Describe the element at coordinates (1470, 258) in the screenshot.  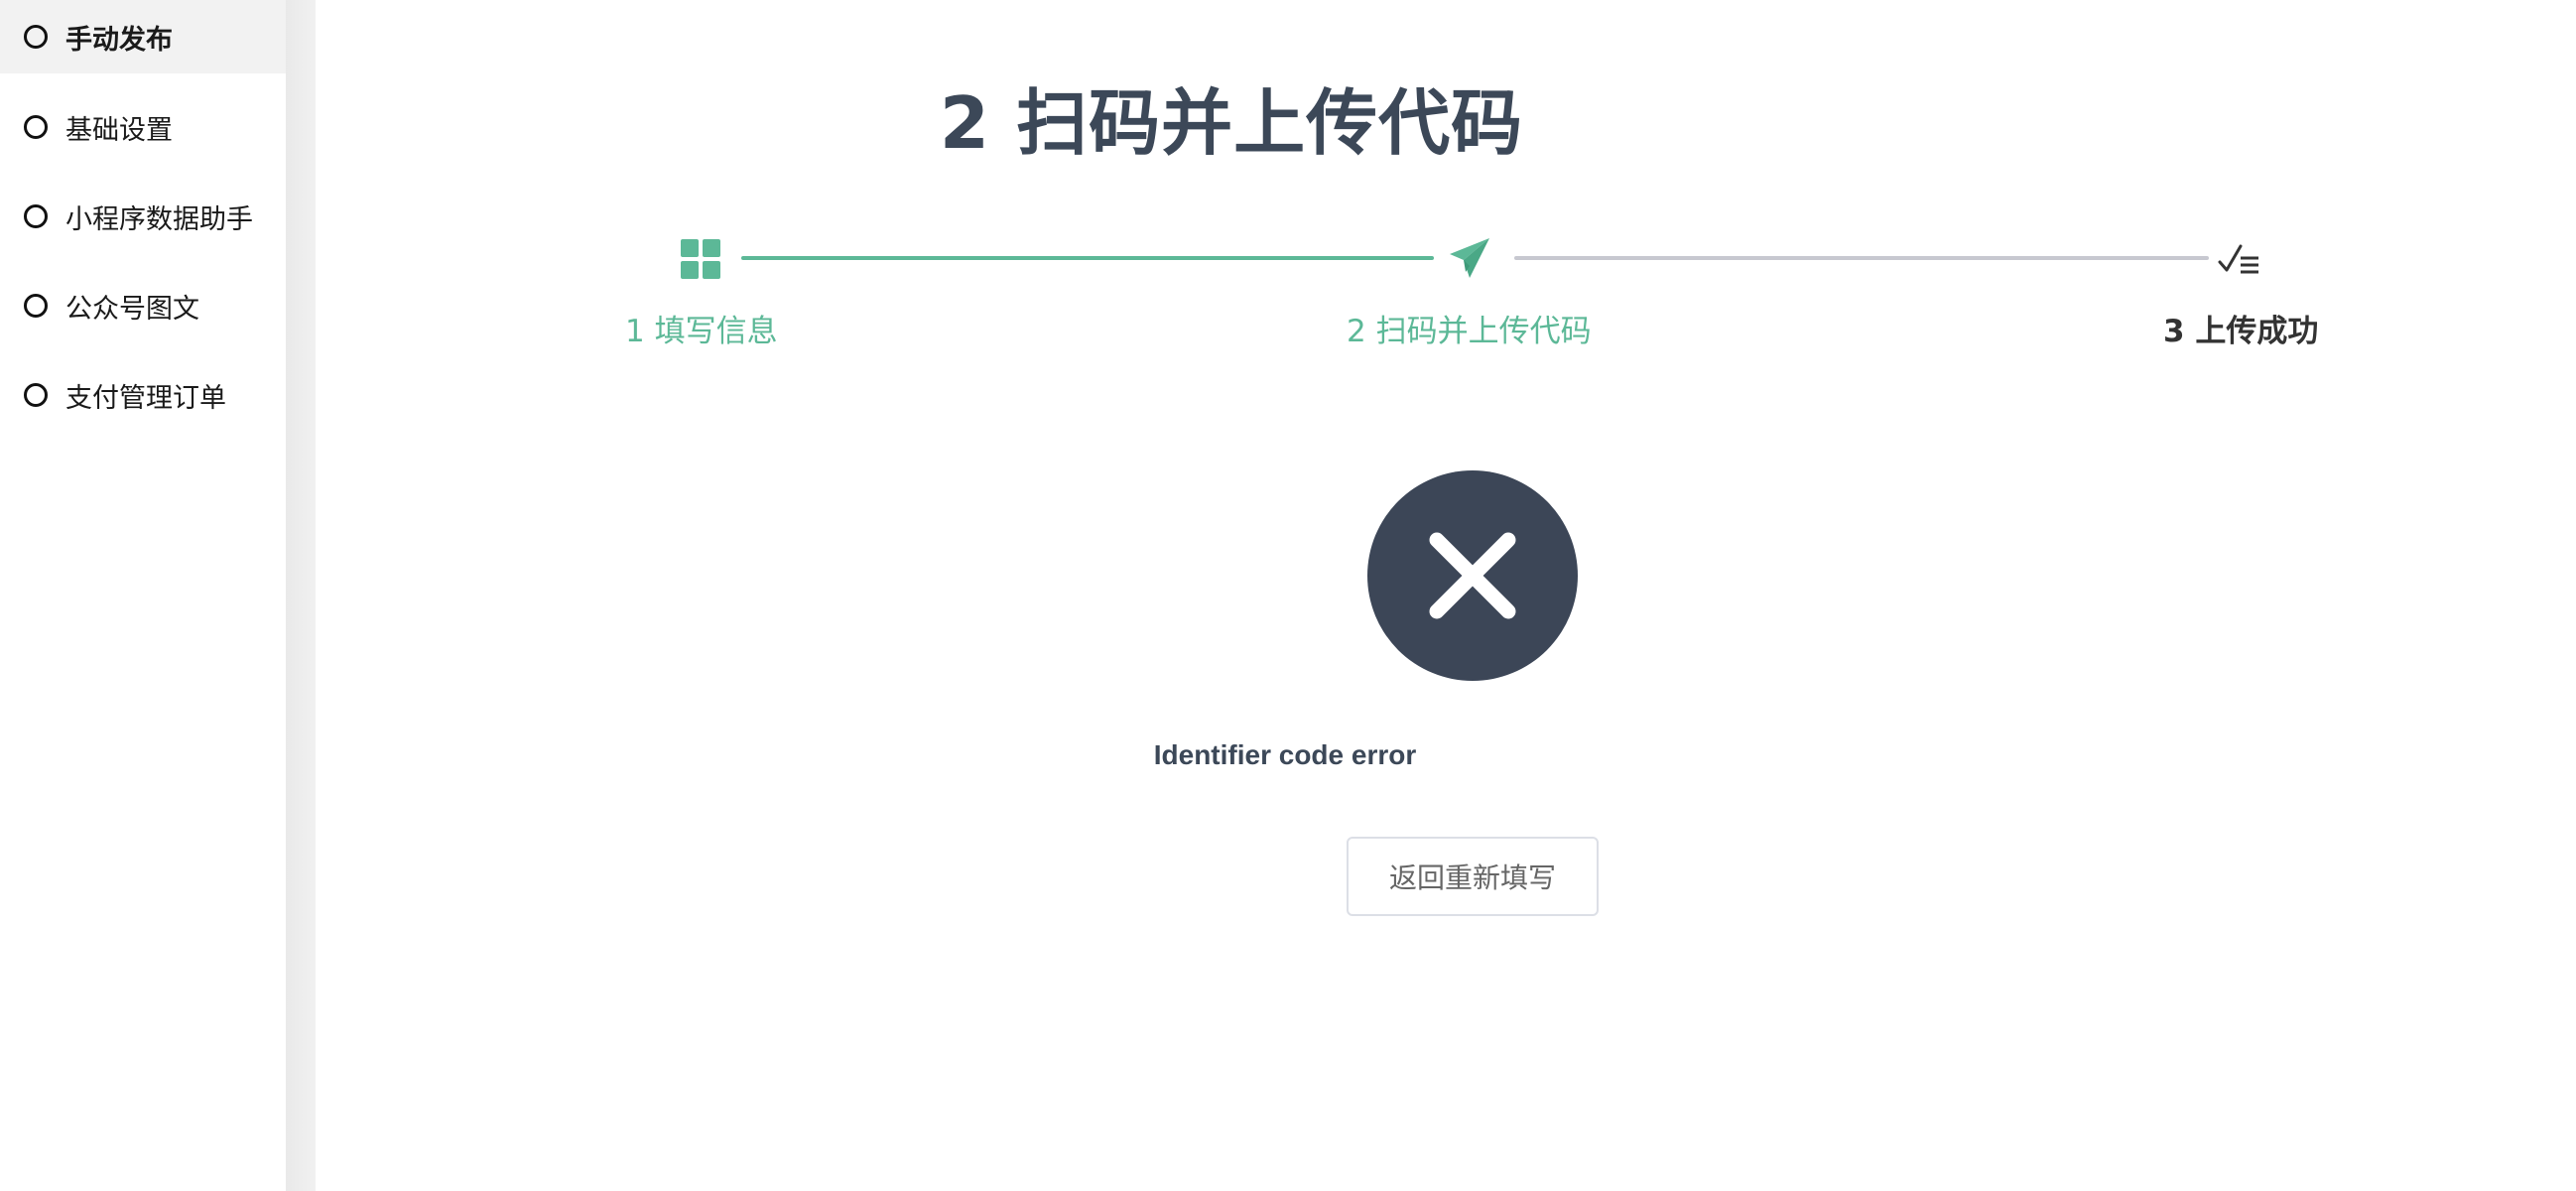
I see `paper-plane-icon` at that location.